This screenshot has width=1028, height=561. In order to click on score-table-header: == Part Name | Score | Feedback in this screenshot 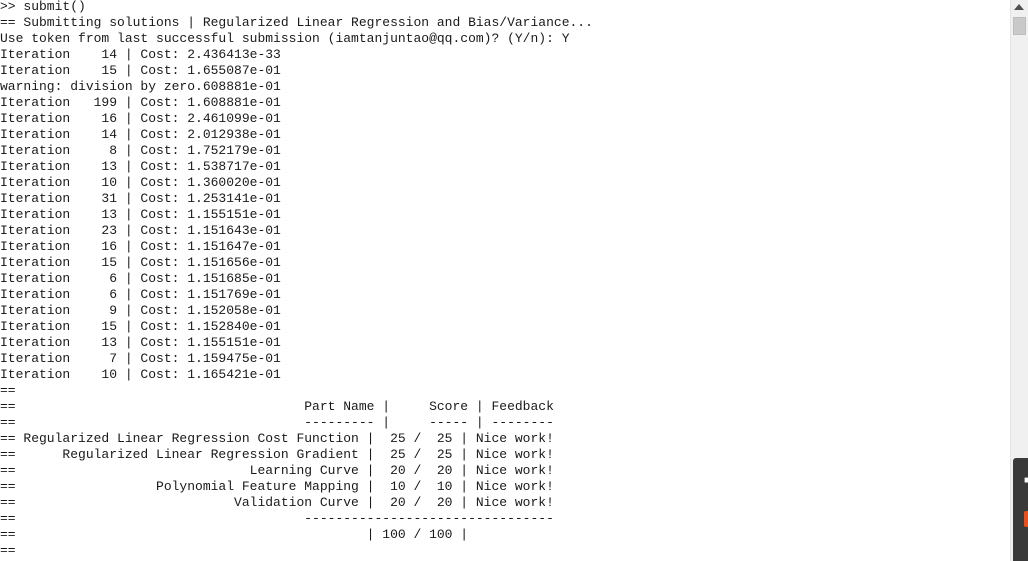, I will do `click(277, 406)`.